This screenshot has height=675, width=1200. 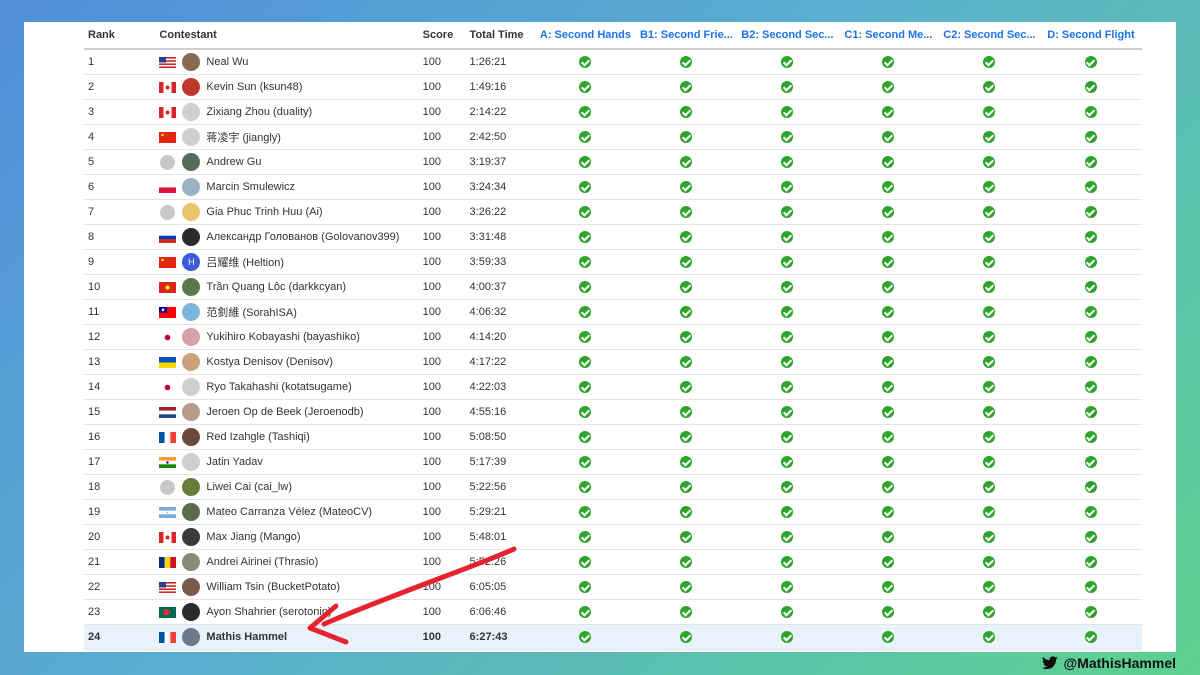 I want to click on table-row: 18 Liwei Cai (cai_lw) 100 5:22:56, so click(x=613, y=487).